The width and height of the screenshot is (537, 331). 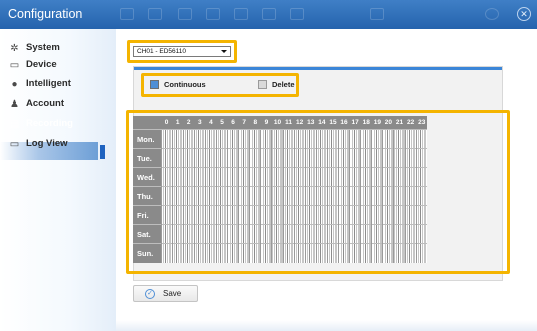 What do you see at coordinates (61, 49) in the screenshot?
I see `sidebar-item-system: ✲ System` at bounding box center [61, 49].